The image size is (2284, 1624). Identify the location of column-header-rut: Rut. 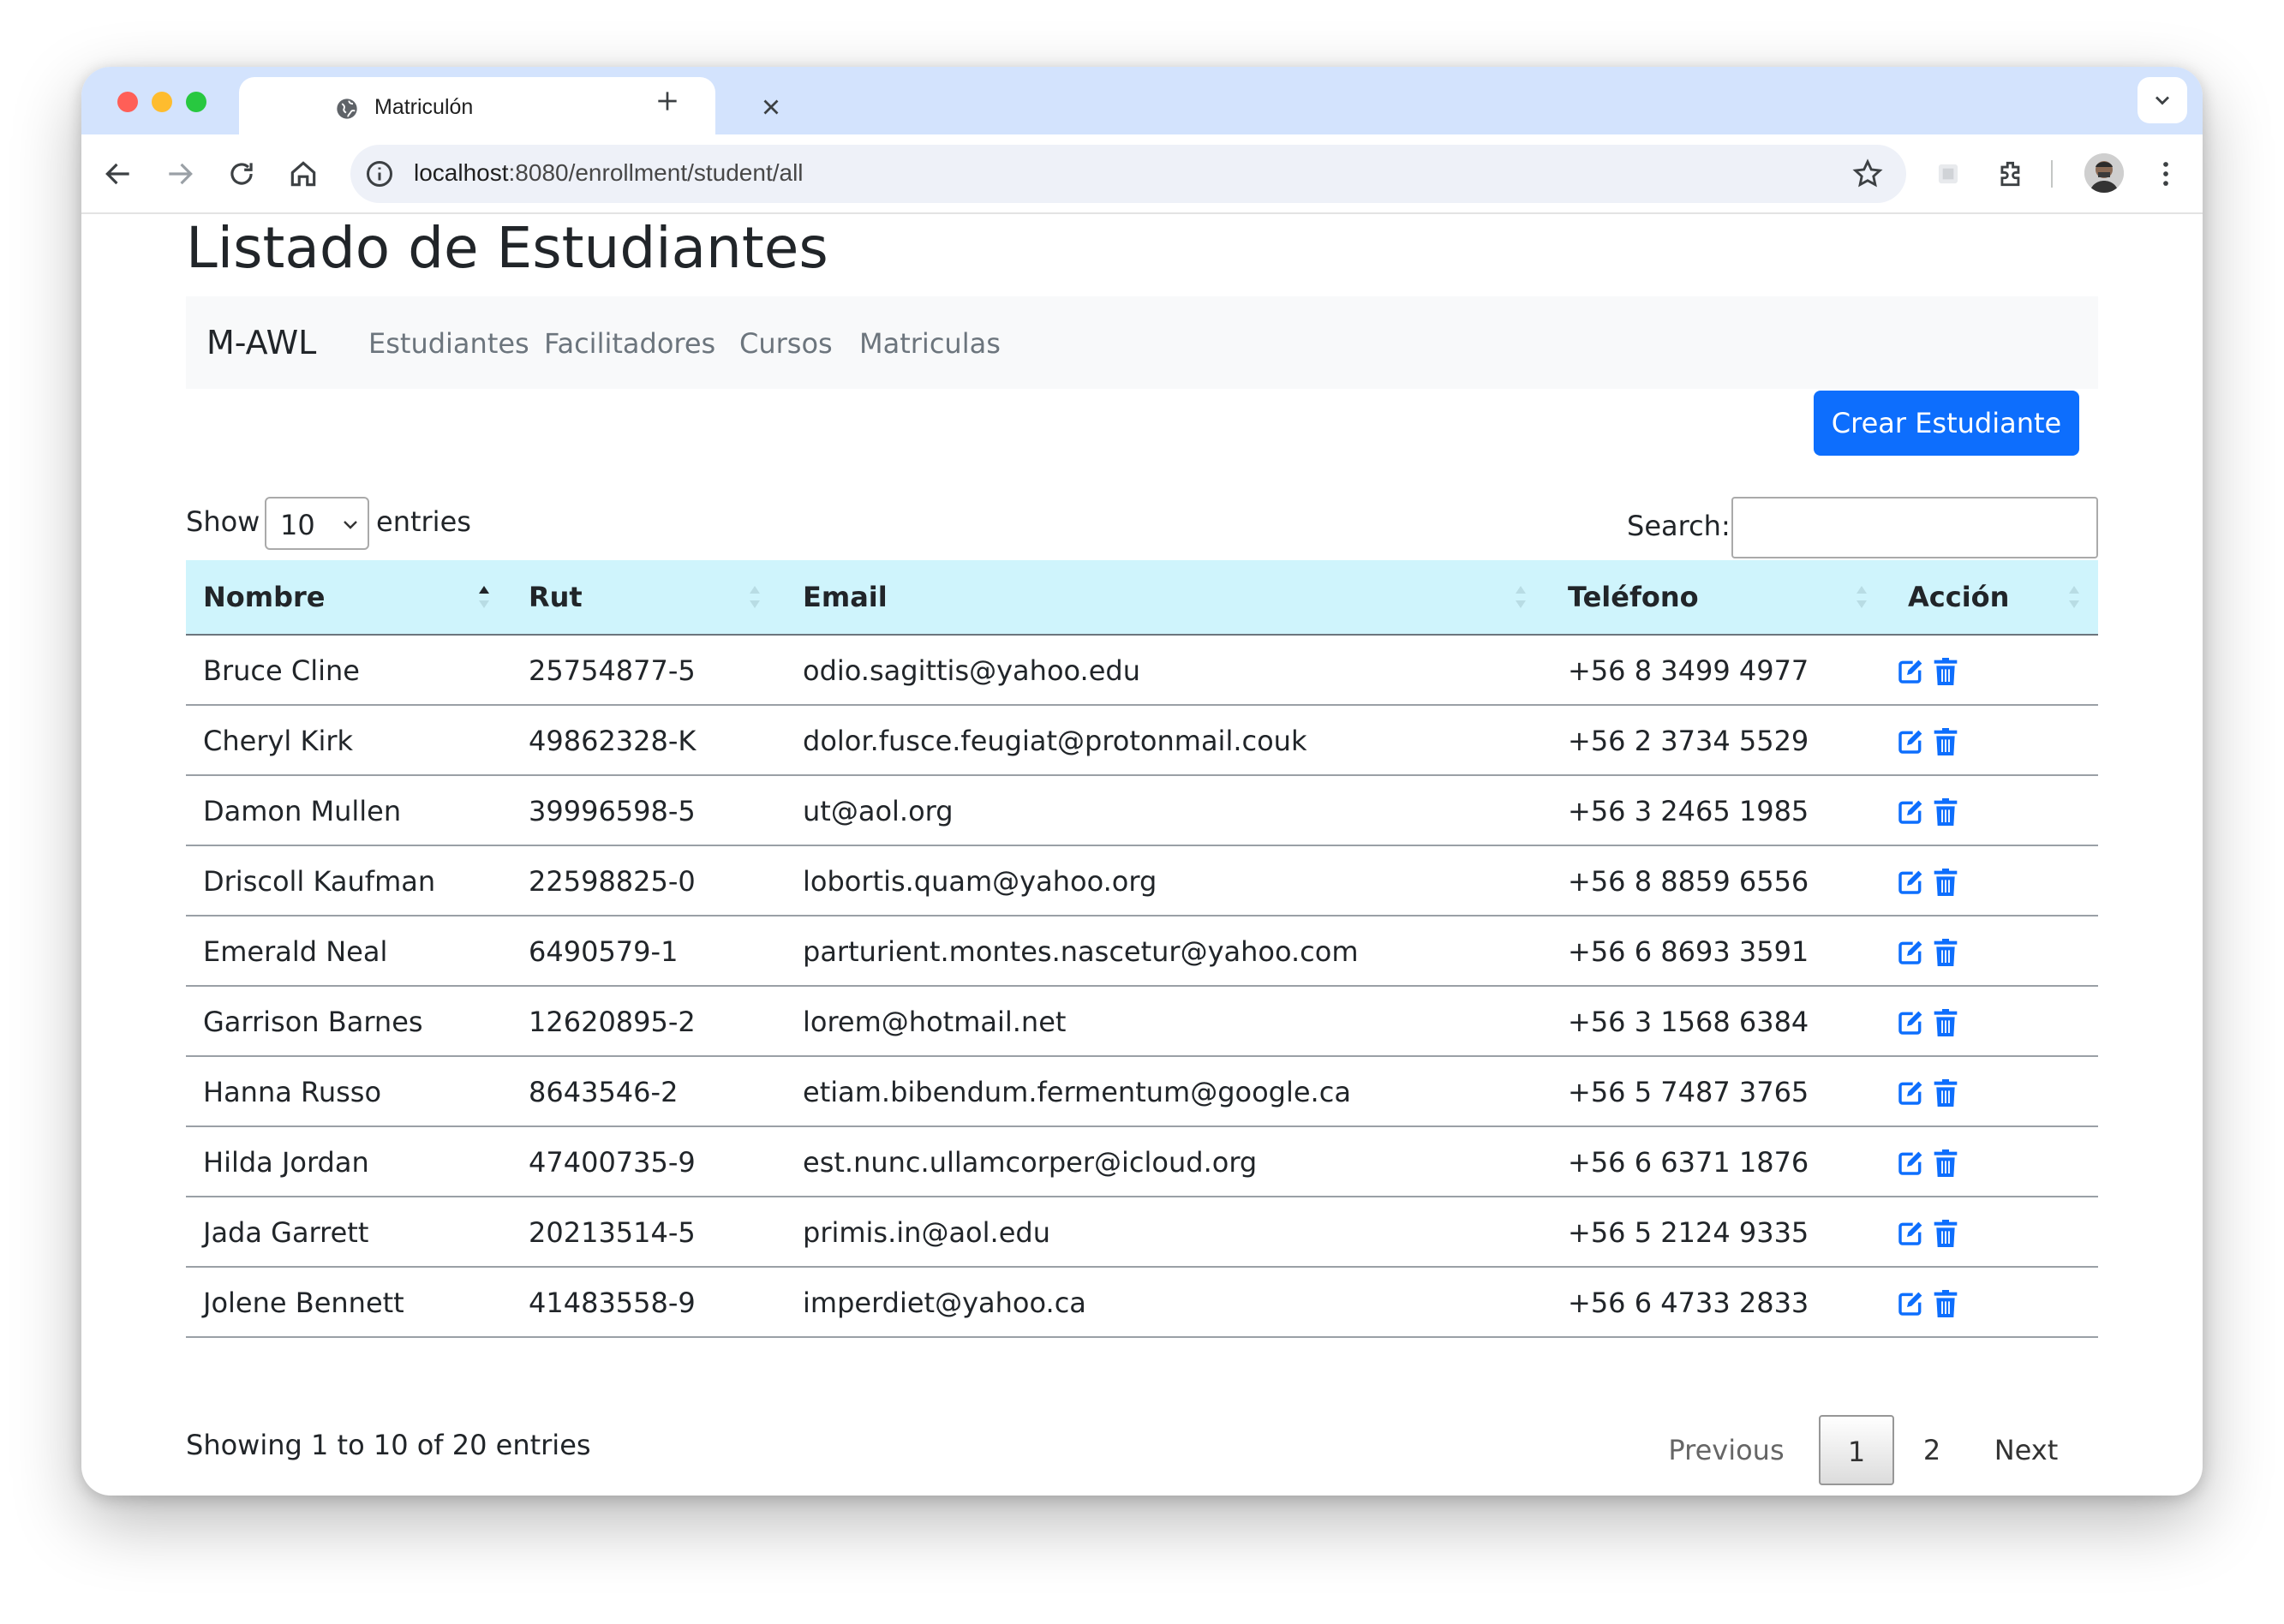
(556, 597).